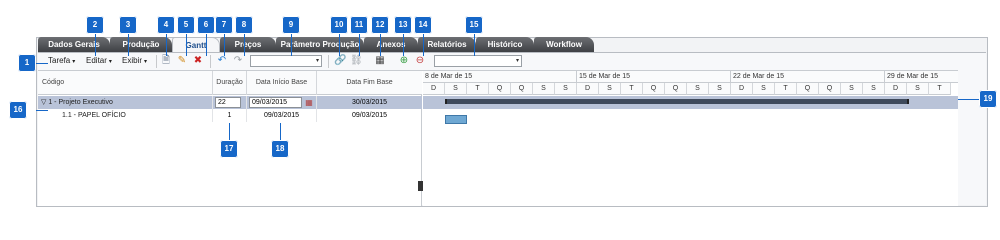 The width and height of the screenshot is (1000, 240). Describe the element at coordinates (96, 60) in the screenshot. I see `menu-editar-label: Editar` at that location.